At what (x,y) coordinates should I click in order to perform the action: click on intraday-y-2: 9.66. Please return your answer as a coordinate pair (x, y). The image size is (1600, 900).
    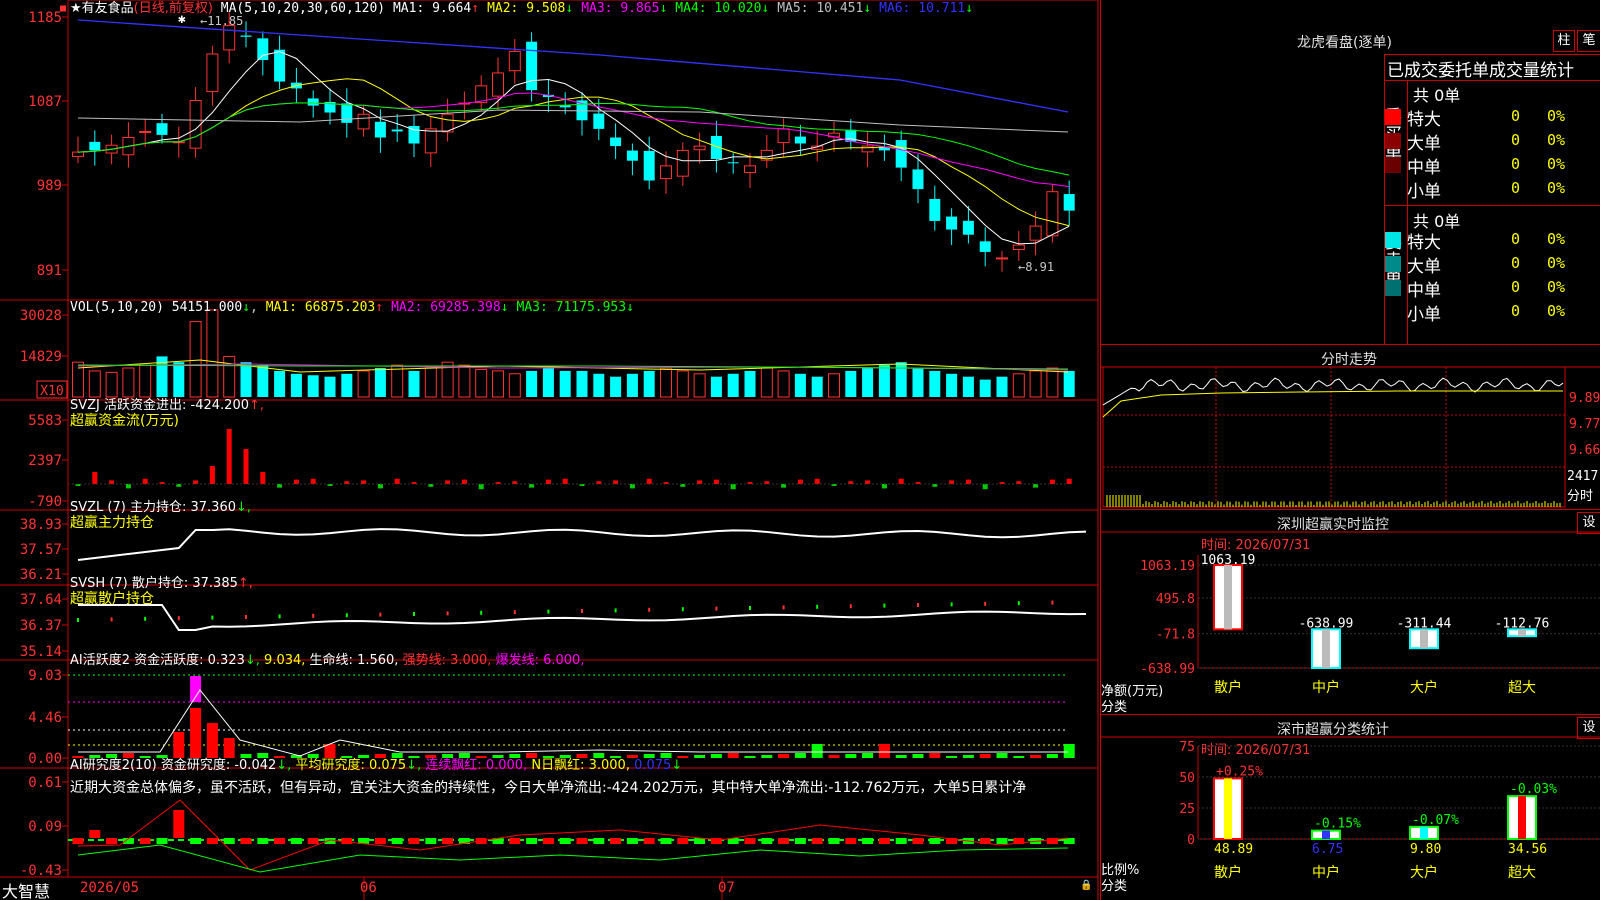
    Looking at the image, I should click on (1584, 450).